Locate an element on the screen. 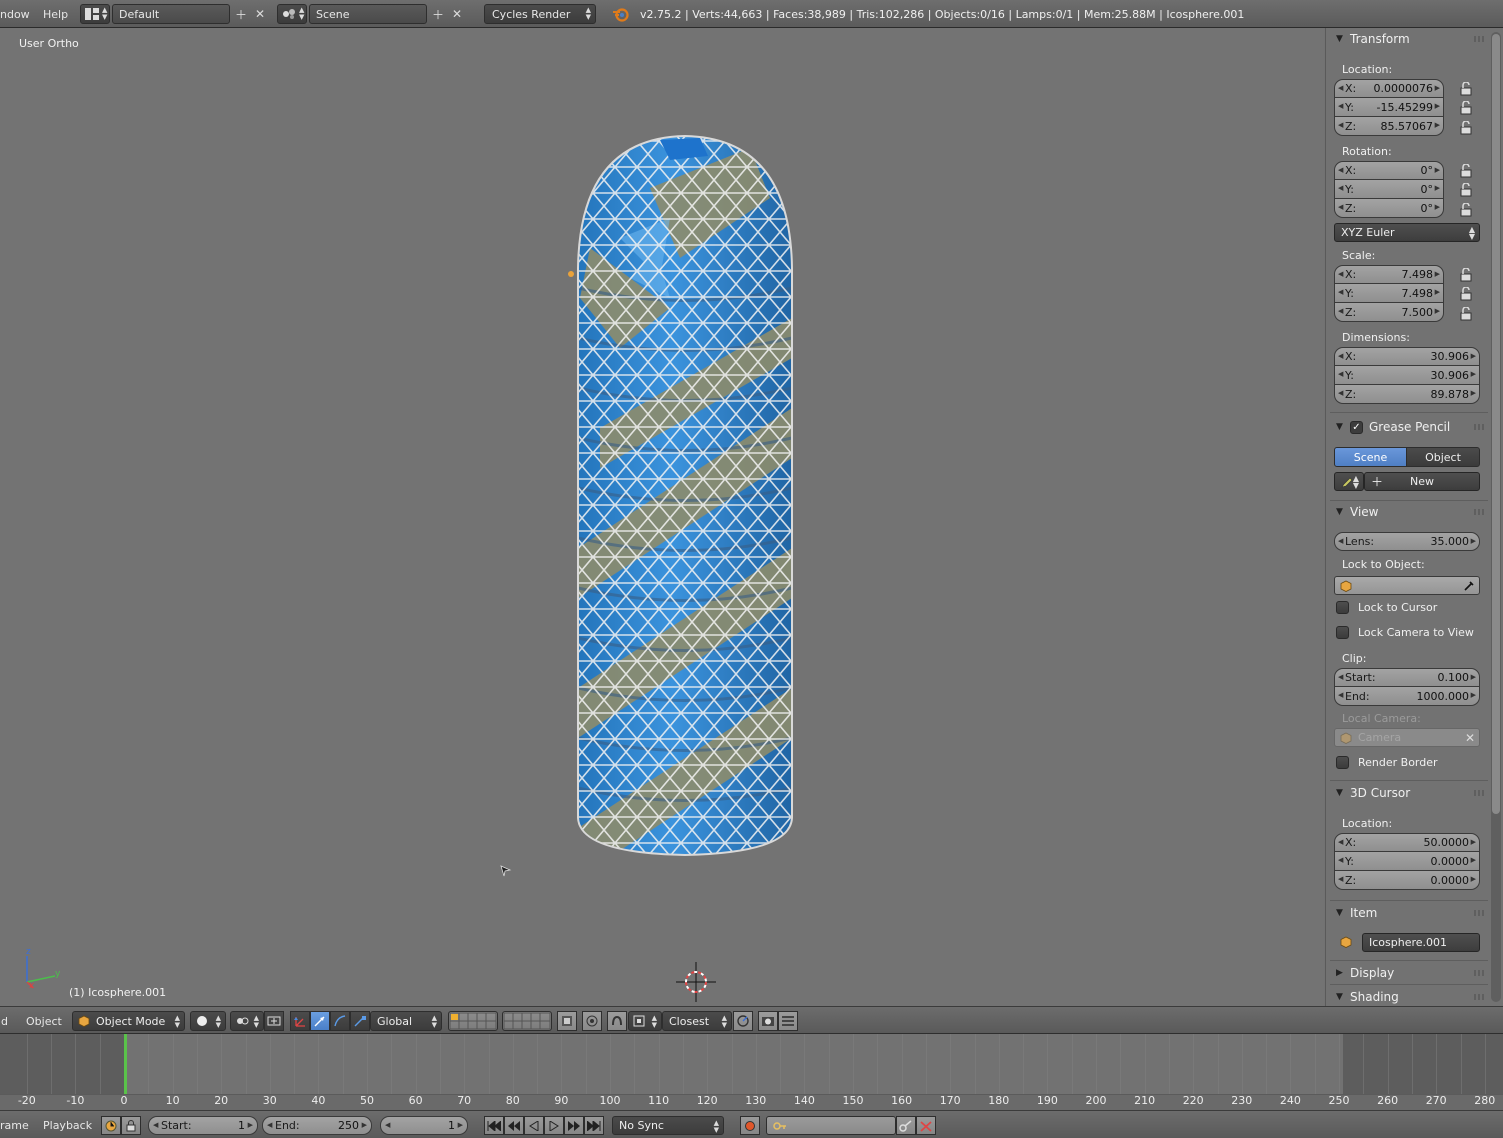 The image size is (1503, 1138). panel-item-header: ▼ Item is located at coordinates (1409, 913).